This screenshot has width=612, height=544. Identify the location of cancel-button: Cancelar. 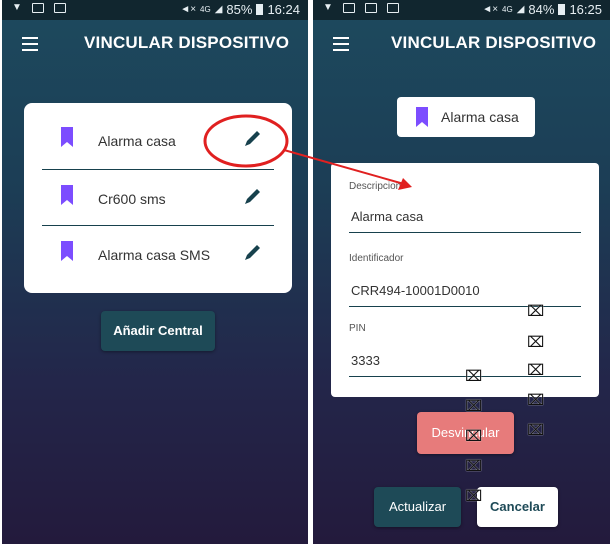
(517, 507).